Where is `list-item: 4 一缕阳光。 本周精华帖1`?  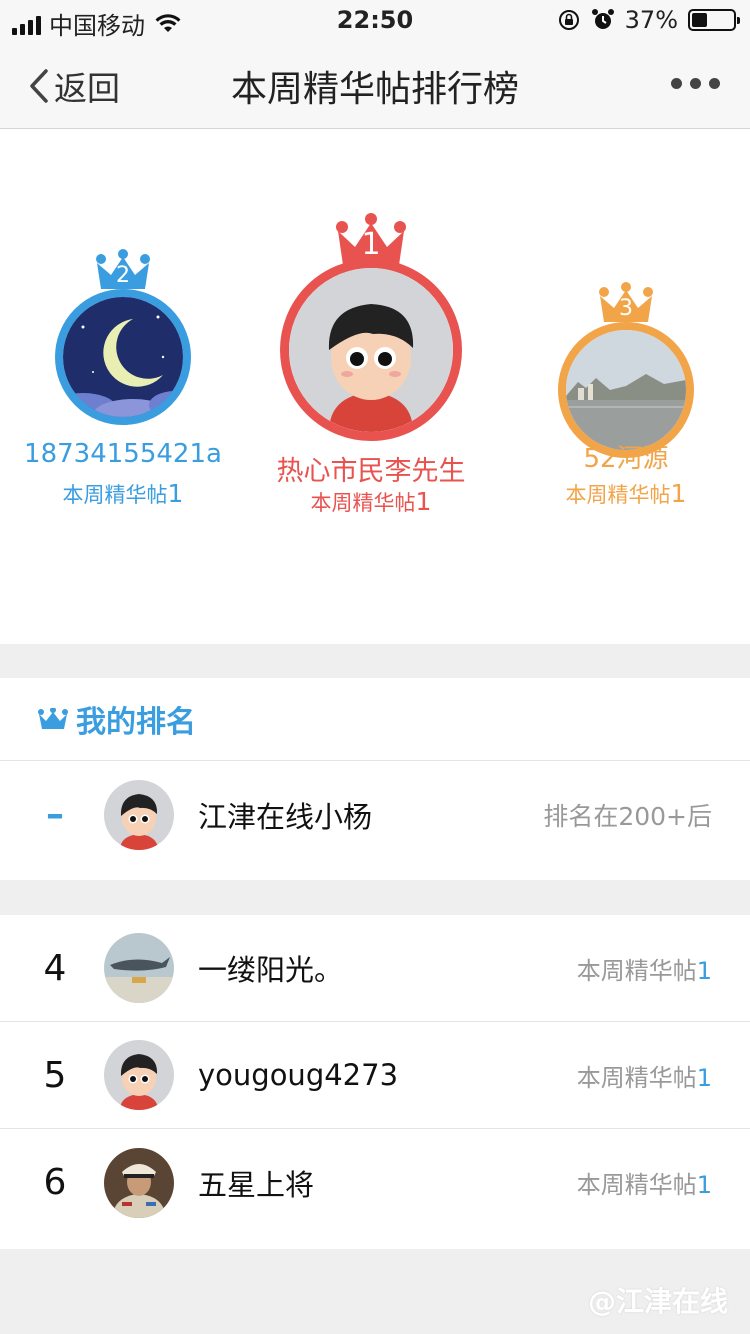
list-item: 4 一缕阳光。 本周精华帖1 is located at coordinates (375, 968).